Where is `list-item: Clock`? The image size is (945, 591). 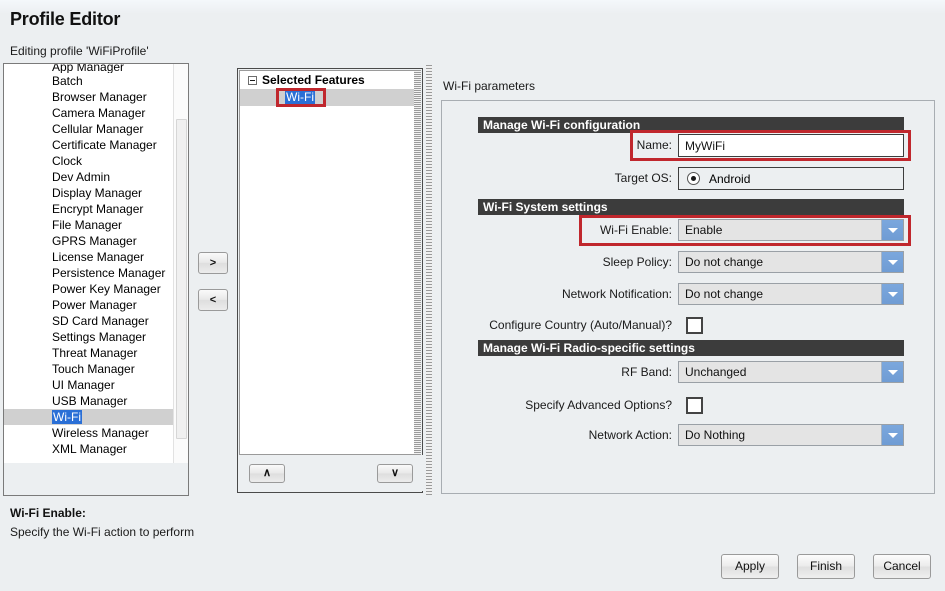 list-item: Clock is located at coordinates (89, 161).